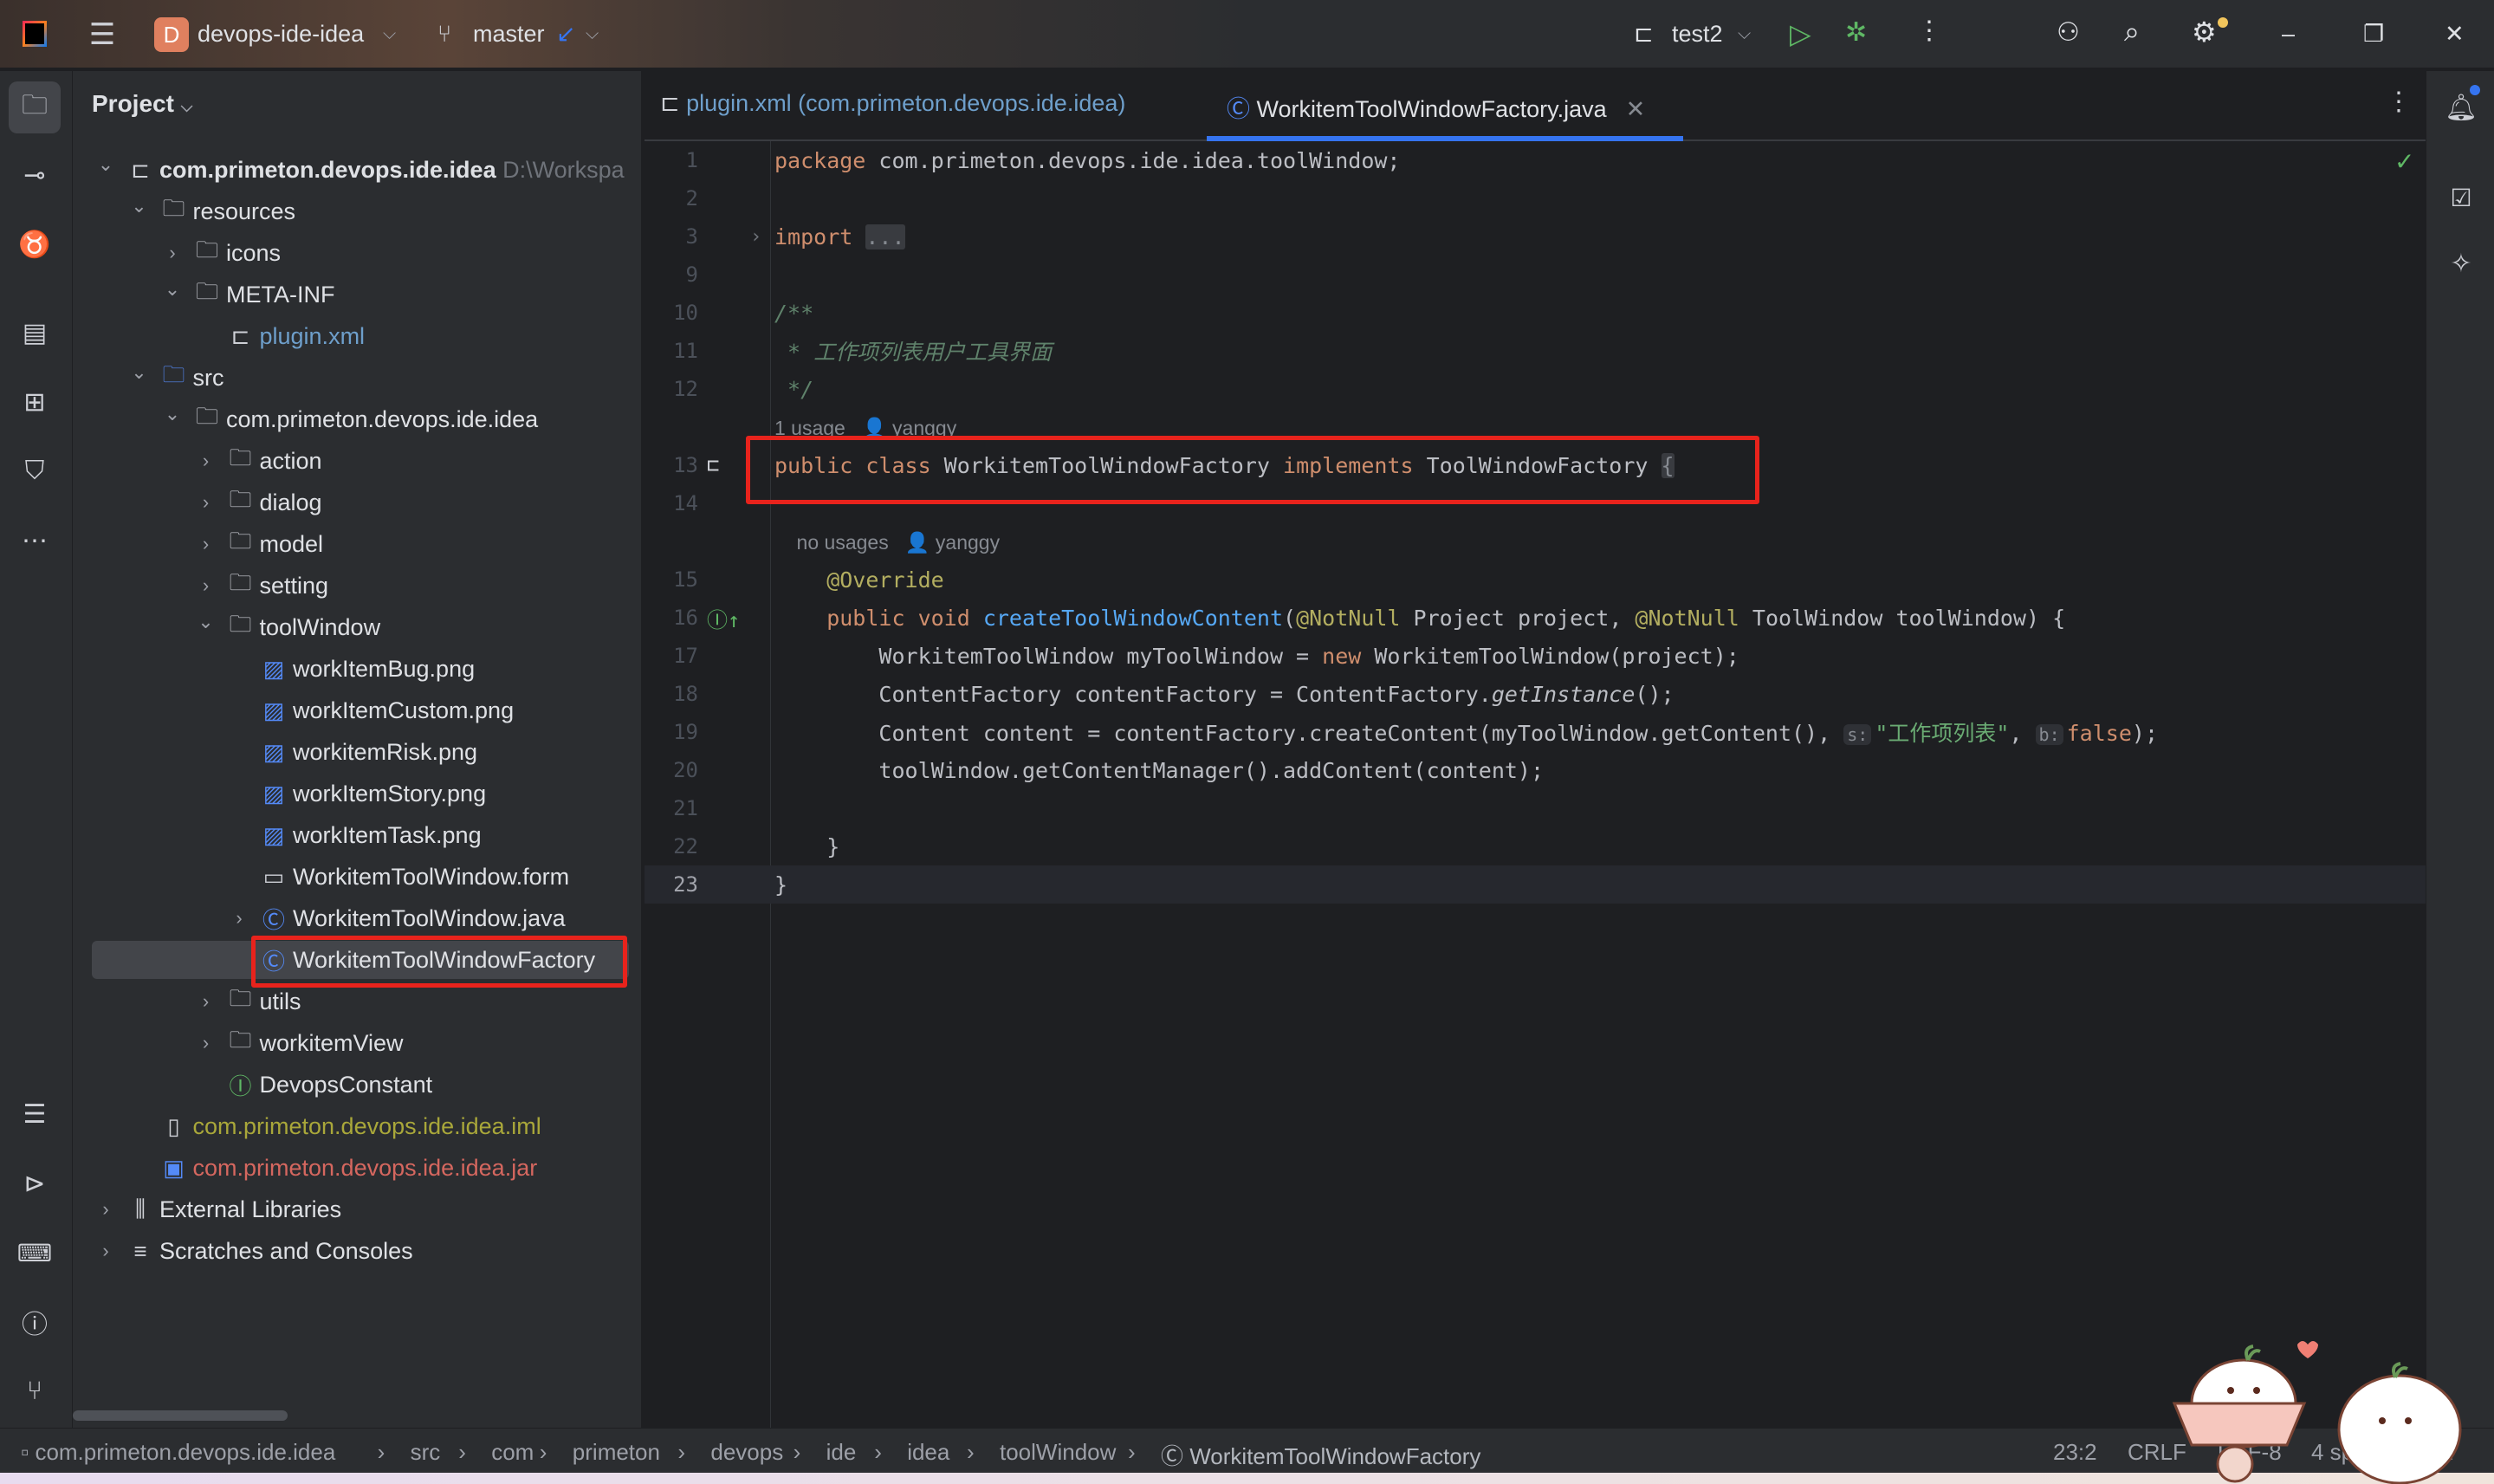  Describe the element at coordinates (1535, 198) in the screenshot. I see `code-line: 2` at that location.